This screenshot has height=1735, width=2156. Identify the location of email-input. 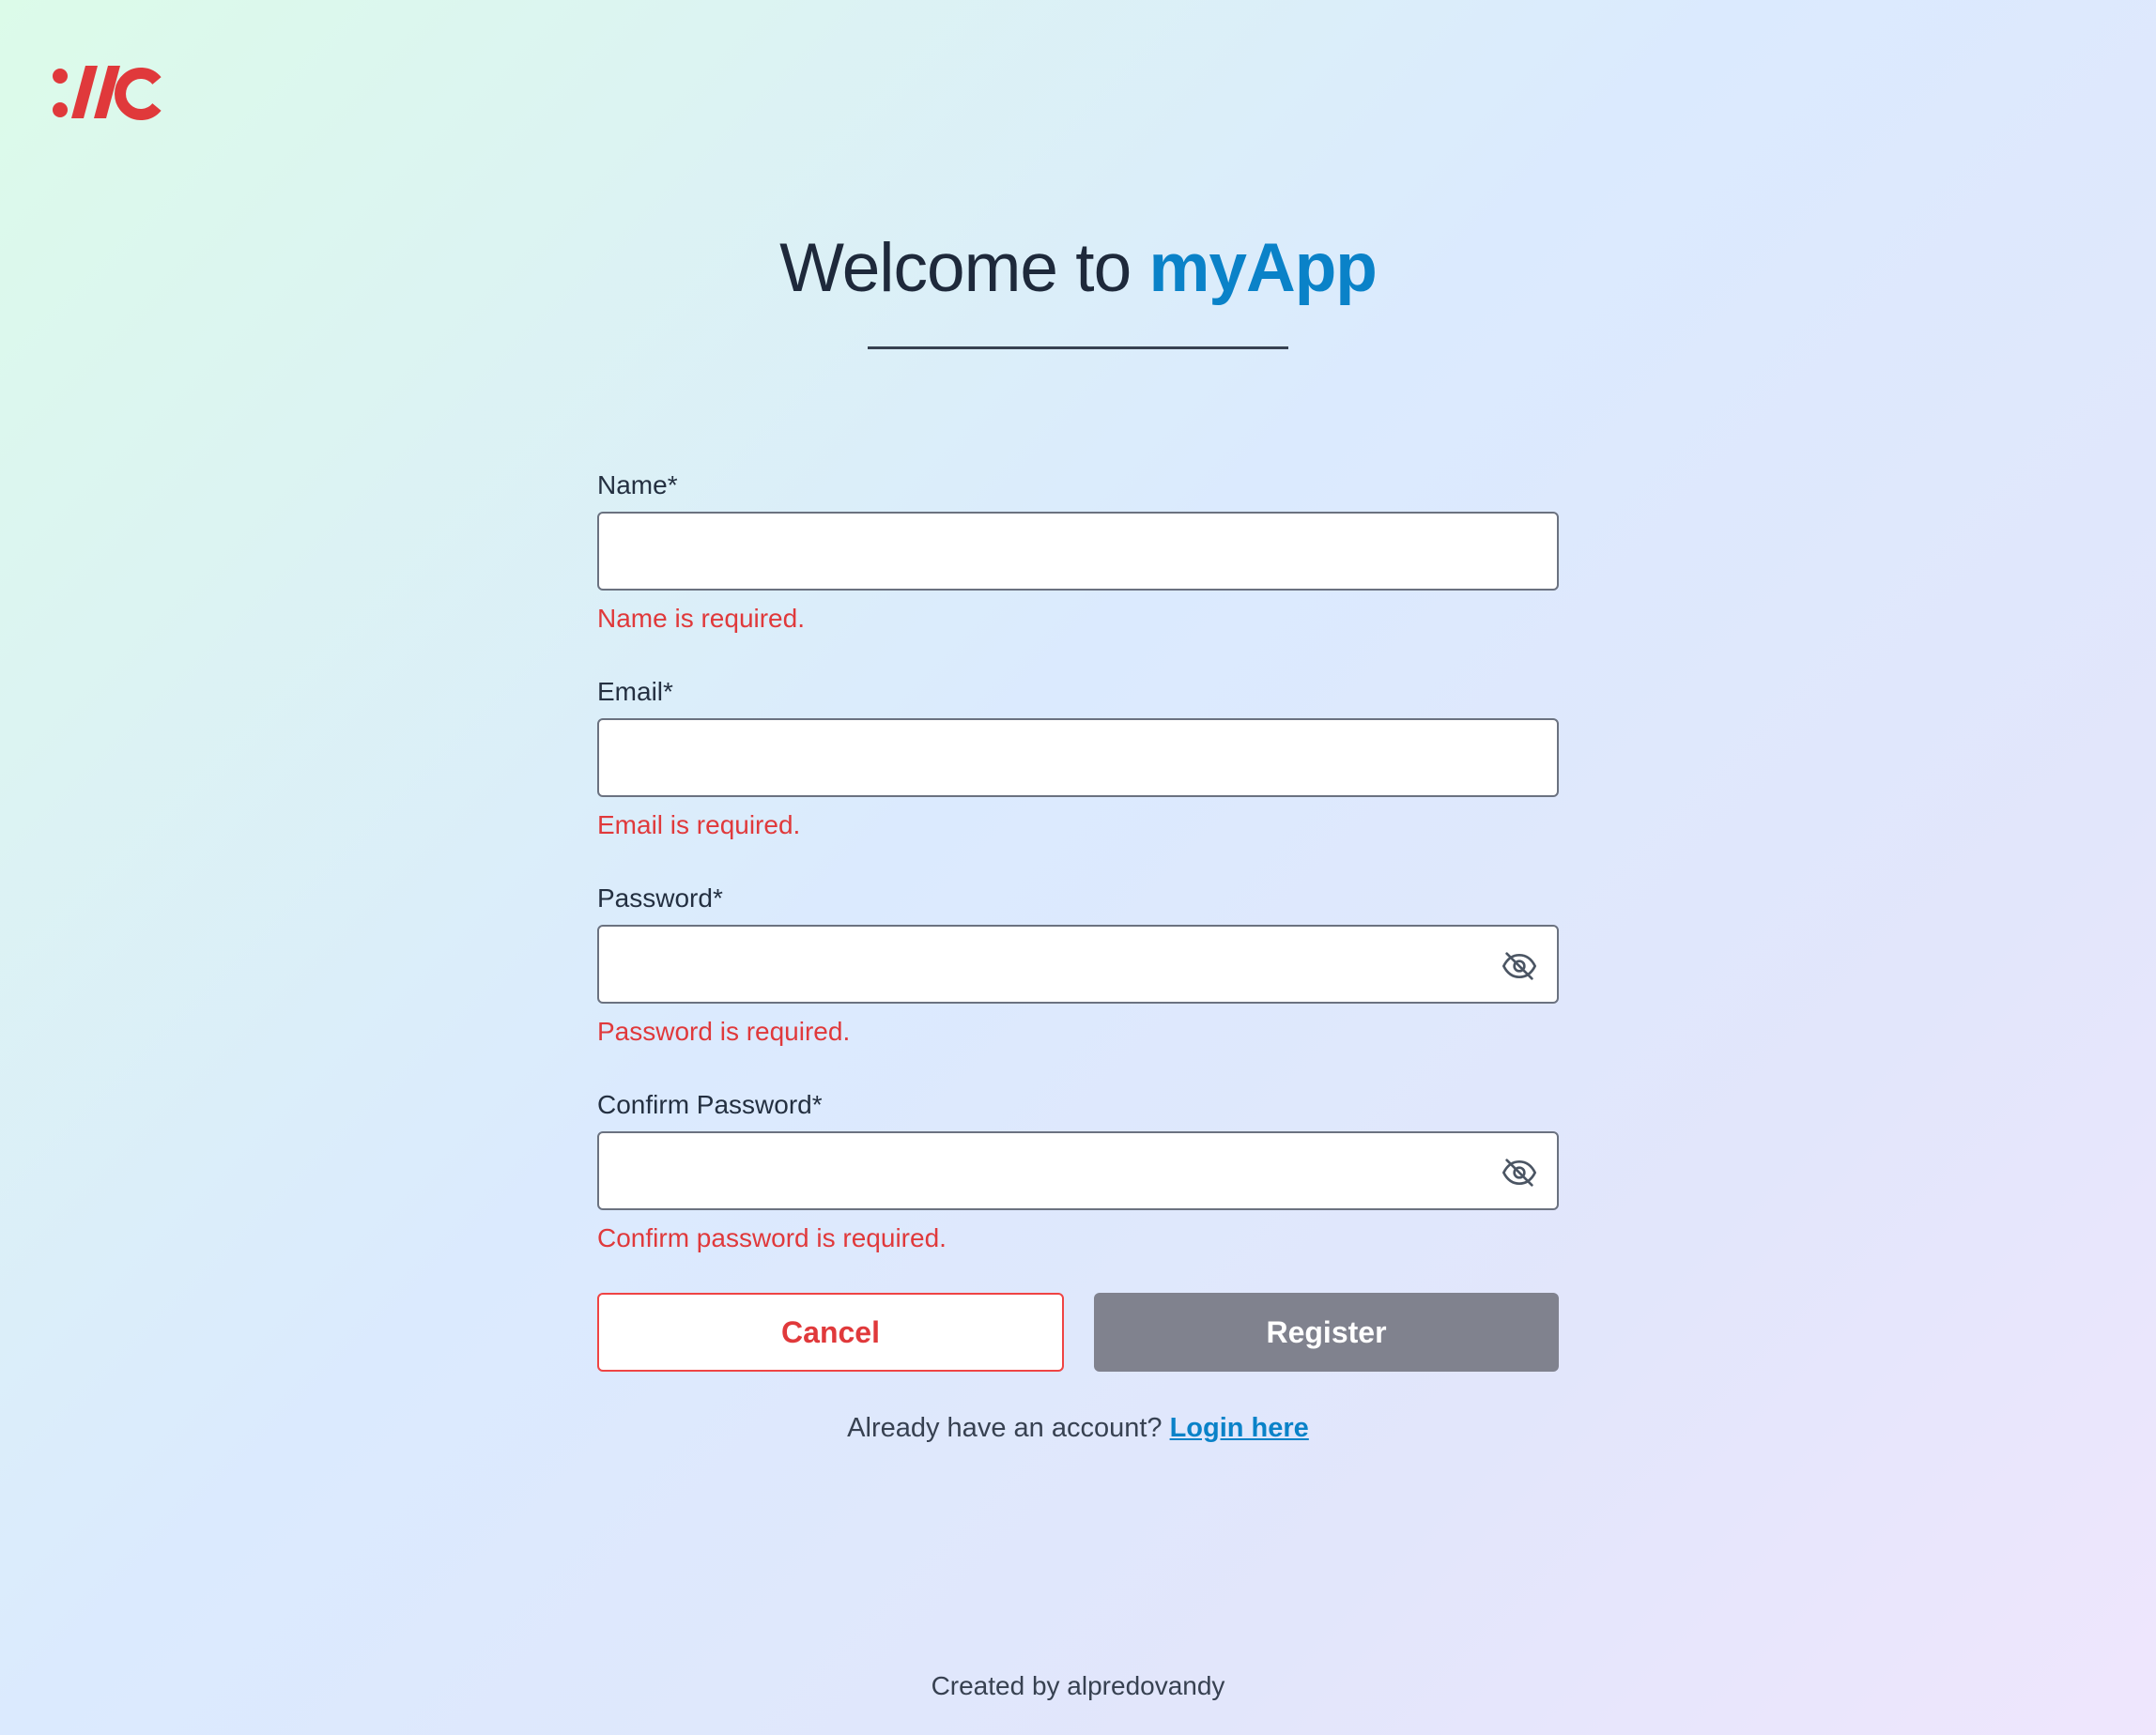
(1078, 757).